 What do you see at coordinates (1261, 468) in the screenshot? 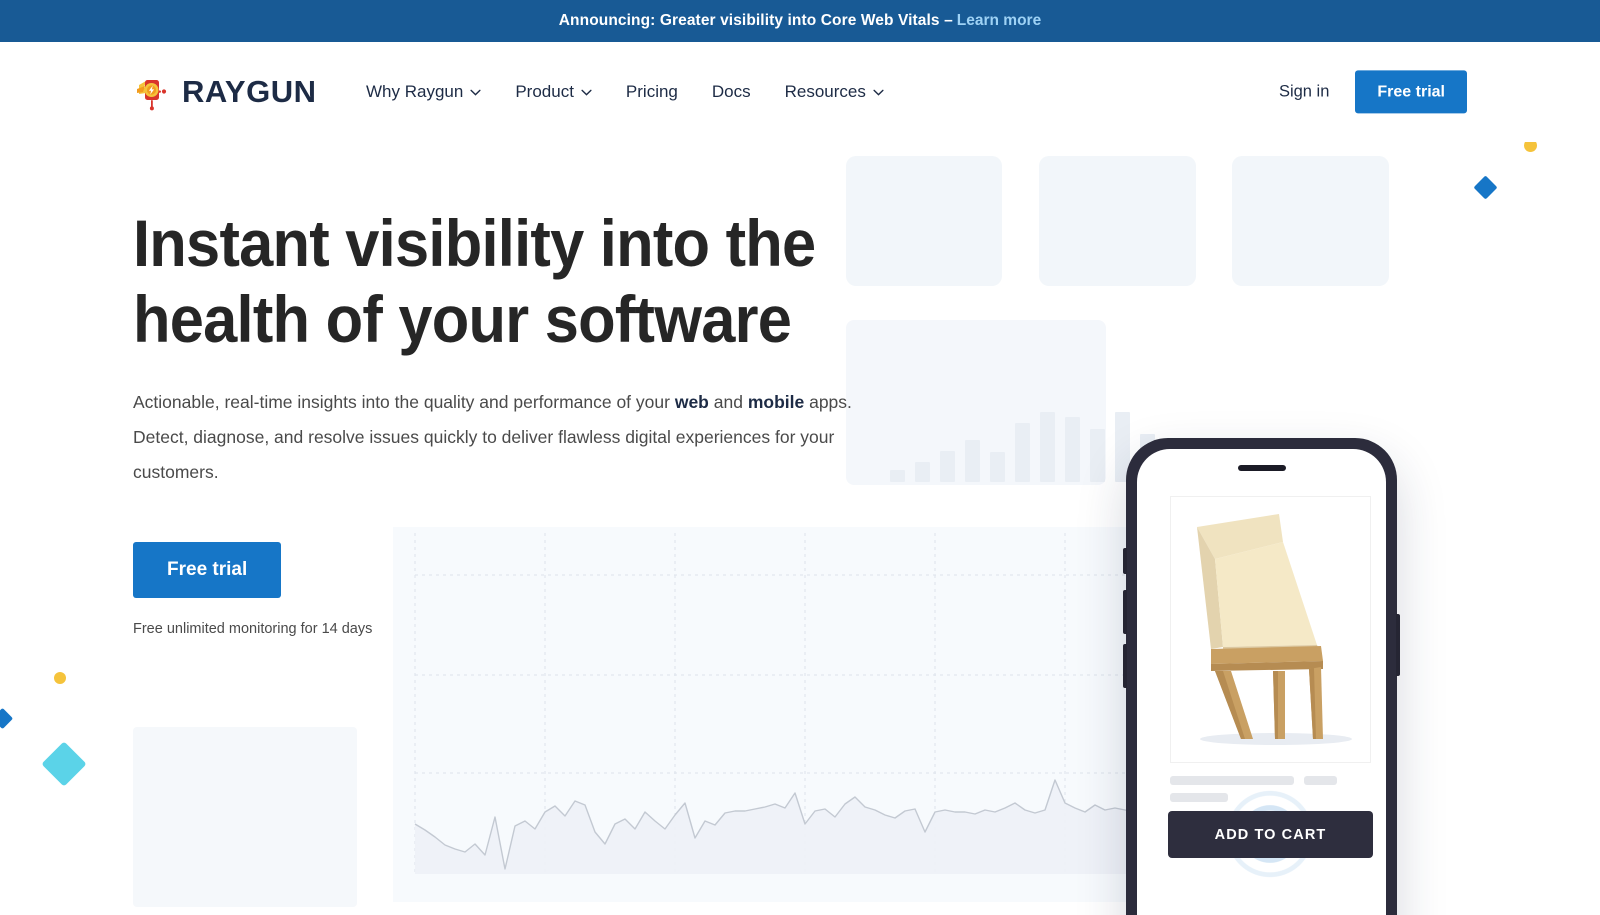
I see `phone-speaker` at bounding box center [1261, 468].